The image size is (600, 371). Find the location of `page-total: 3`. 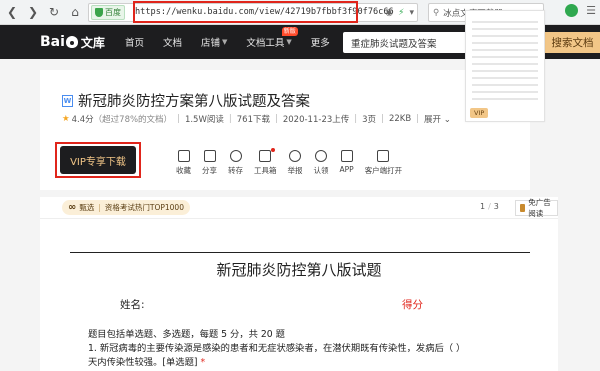

page-total: 3 is located at coordinates (496, 206).